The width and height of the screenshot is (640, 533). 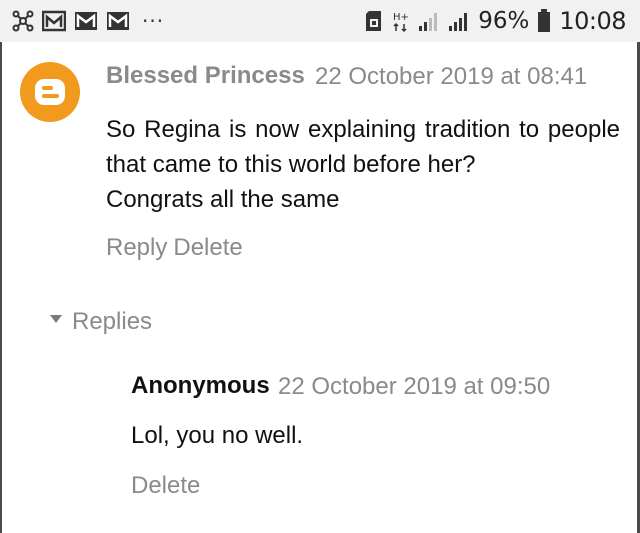 What do you see at coordinates (200, 385) in the screenshot?
I see `reply-author: Anonymous` at bounding box center [200, 385].